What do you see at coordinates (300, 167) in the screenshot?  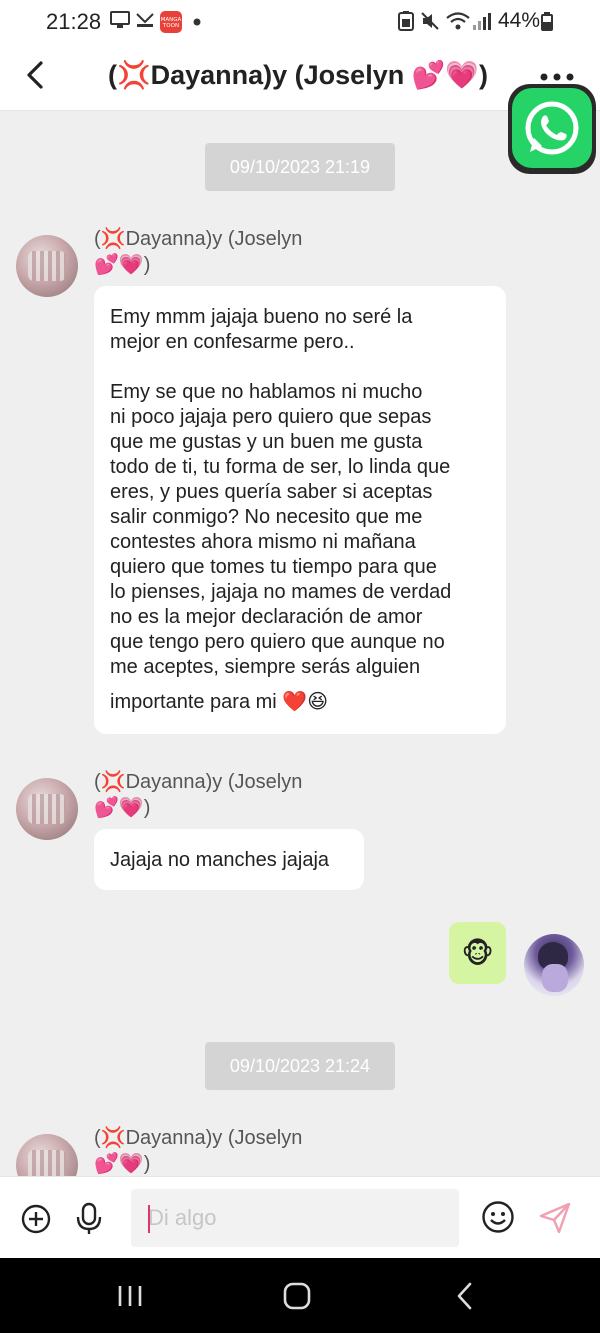 I see `date-separator: 09/10/2023 21:19` at bounding box center [300, 167].